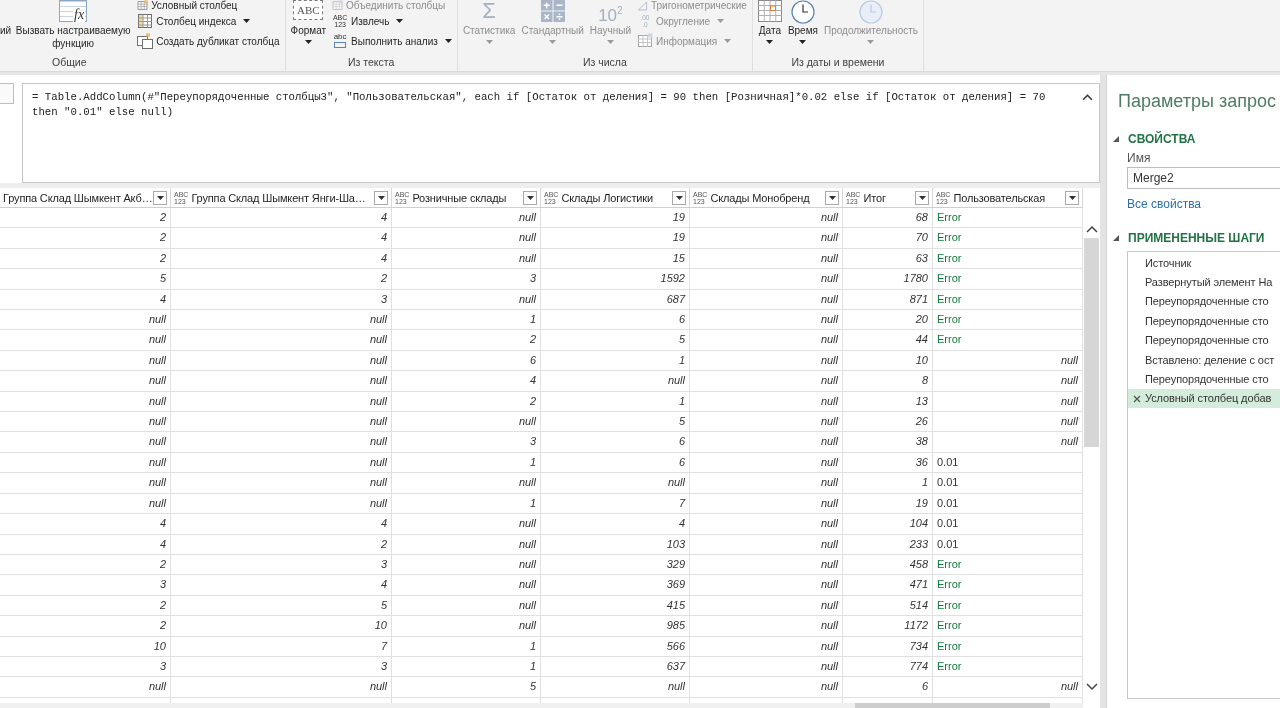 The image size is (1280, 708). What do you see at coordinates (281, 646) in the screenshot?
I see `table-cell: 7` at bounding box center [281, 646].